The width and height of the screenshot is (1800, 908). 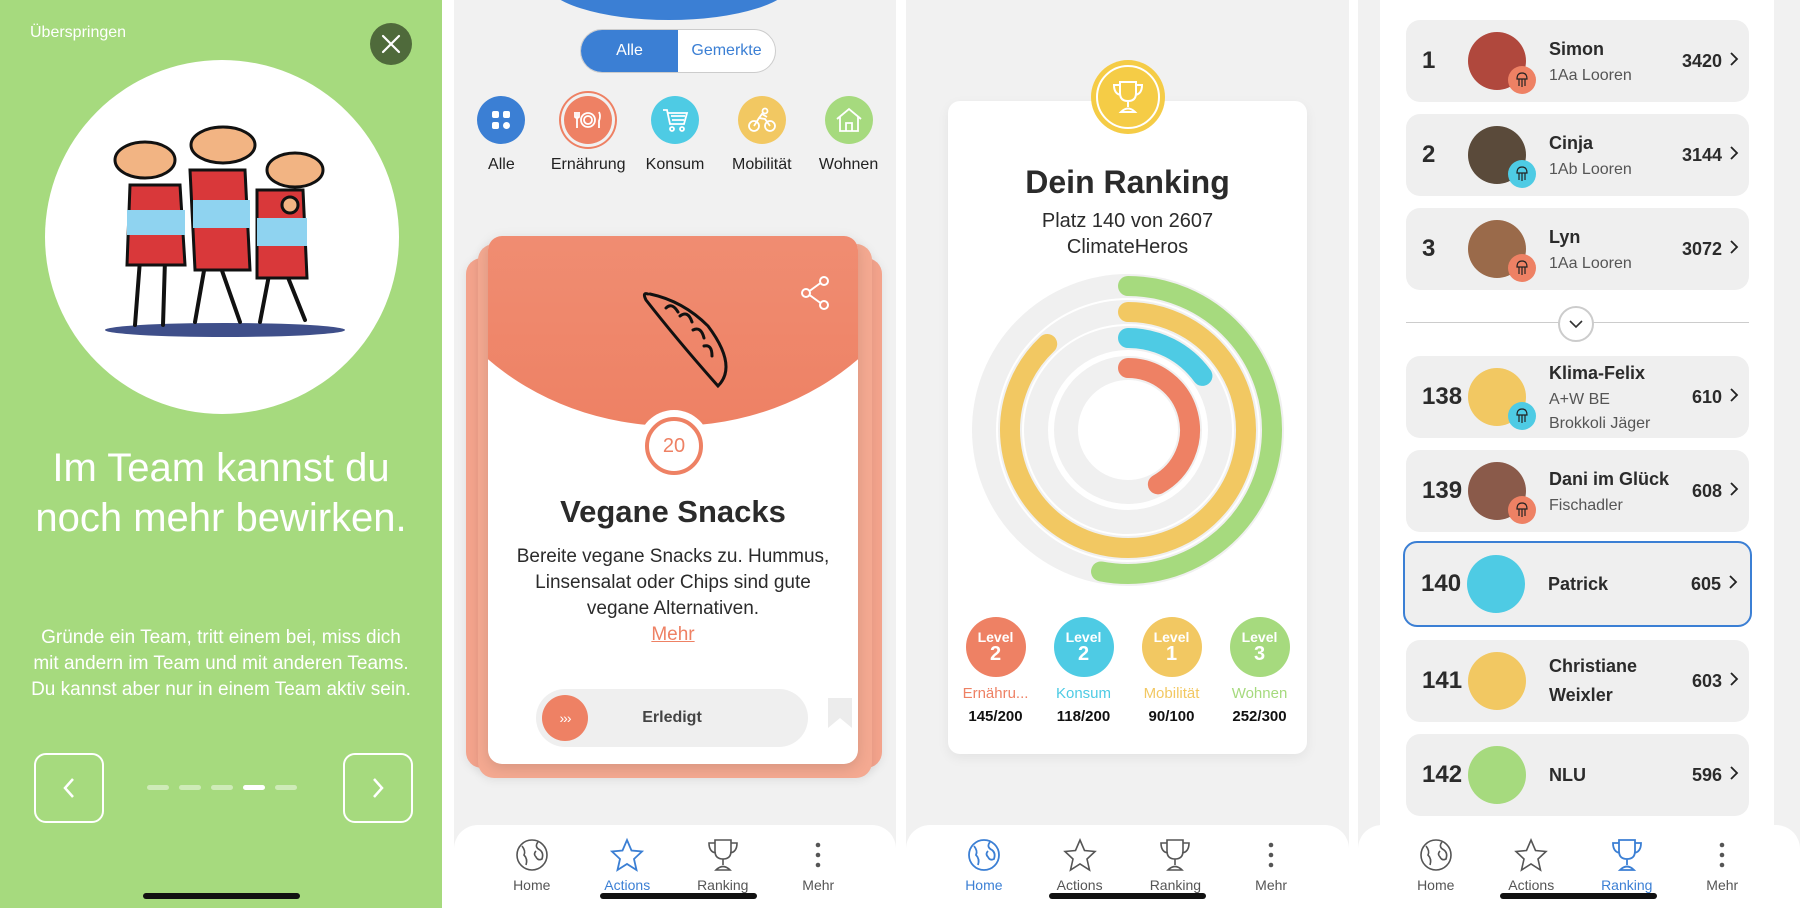 I want to click on player-rank: 141, so click(x=1442, y=680).